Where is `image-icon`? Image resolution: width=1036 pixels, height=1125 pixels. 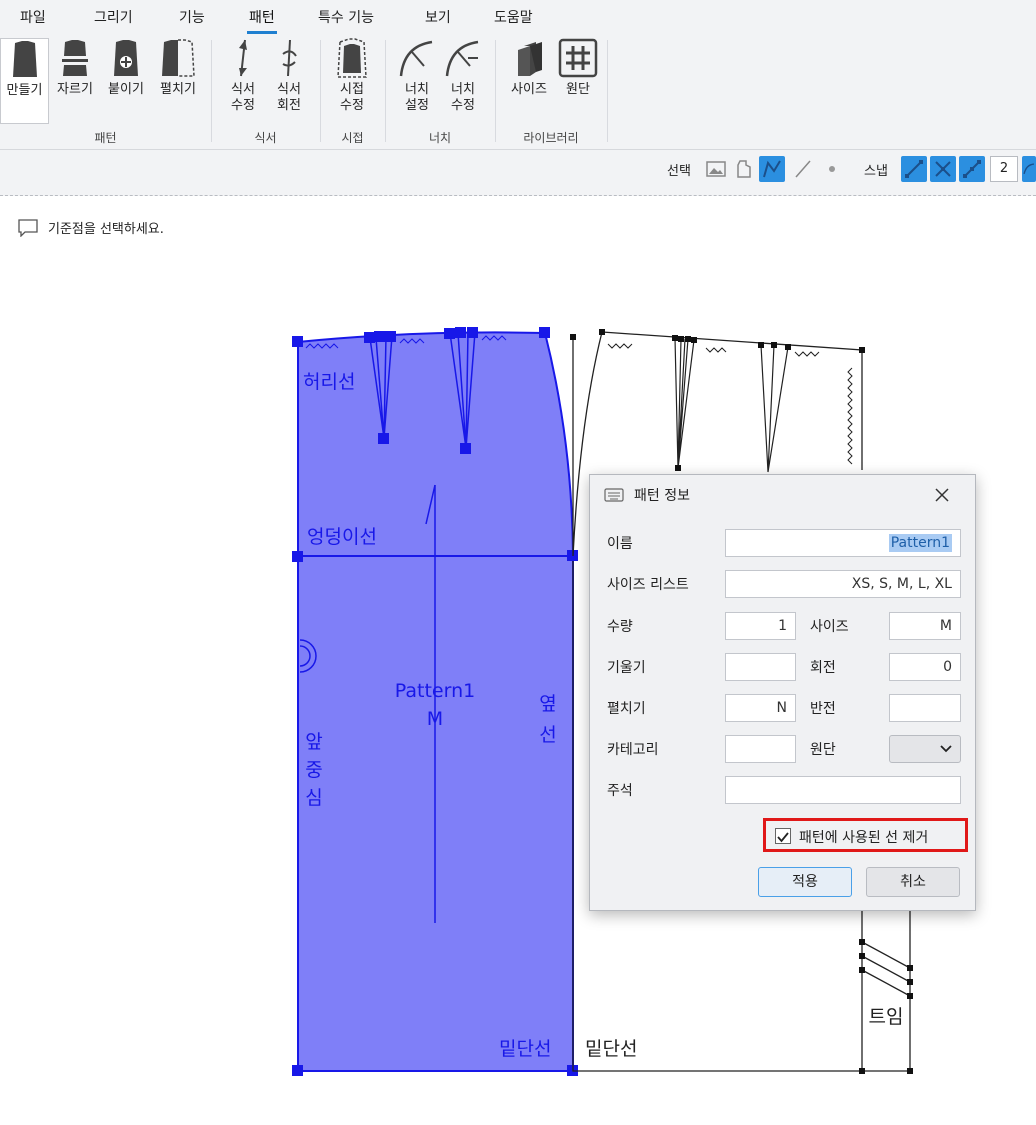 image-icon is located at coordinates (716, 169).